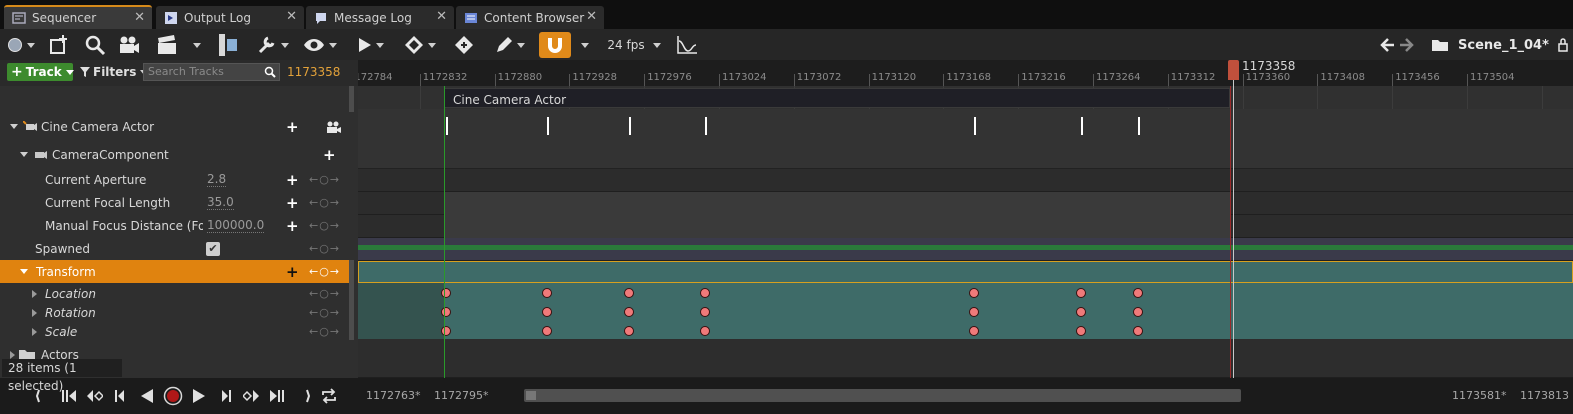 The image size is (1573, 414). I want to click on camera-icon, so click(334, 127).